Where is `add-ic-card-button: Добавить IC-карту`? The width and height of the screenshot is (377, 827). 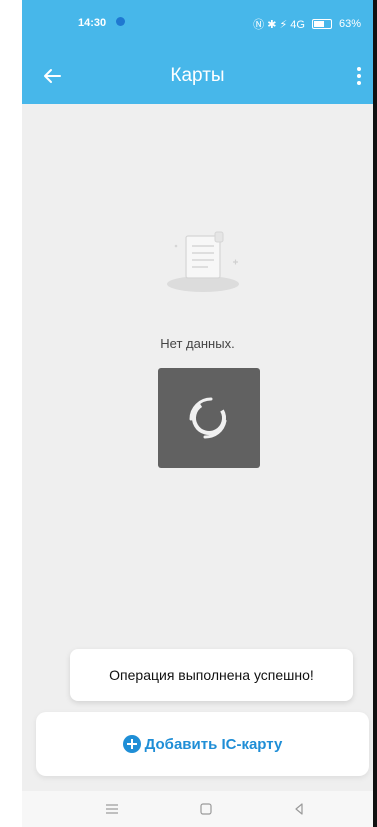
add-ic-card-button: Добавить IC-карту is located at coordinates (202, 744).